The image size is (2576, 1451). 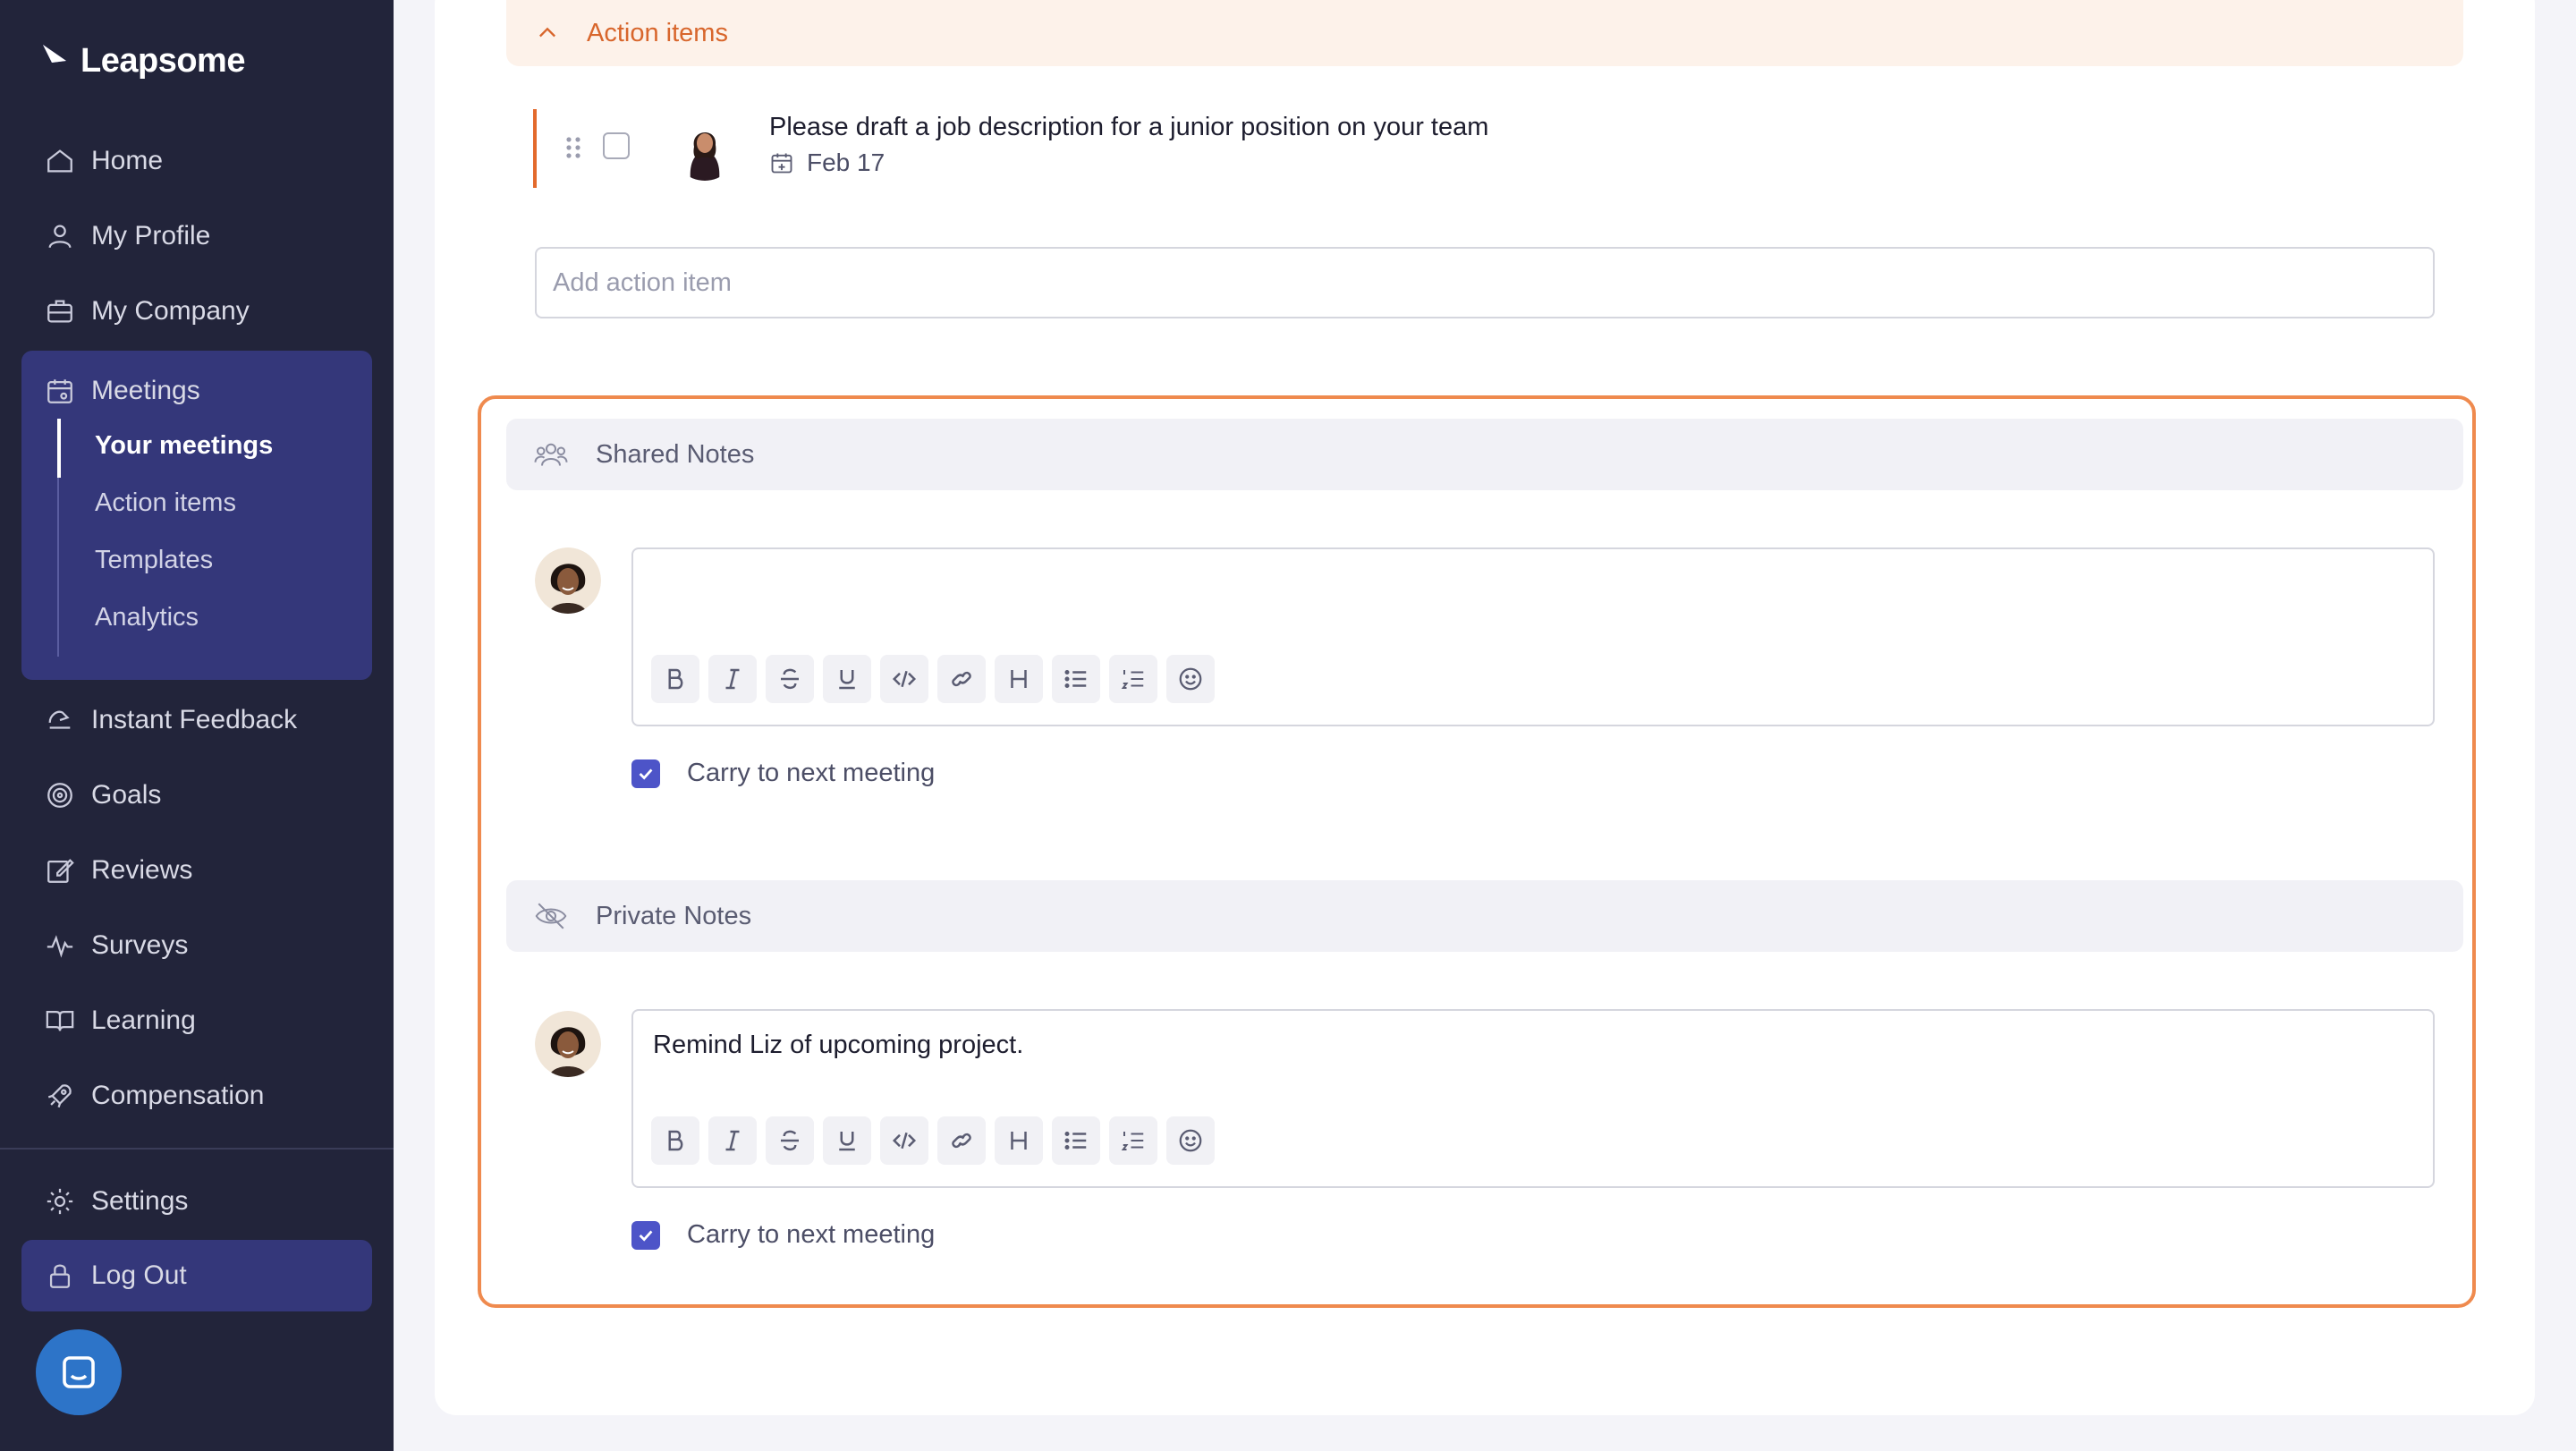 I want to click on action-items-title: Action items, so click(x=657, y=32).